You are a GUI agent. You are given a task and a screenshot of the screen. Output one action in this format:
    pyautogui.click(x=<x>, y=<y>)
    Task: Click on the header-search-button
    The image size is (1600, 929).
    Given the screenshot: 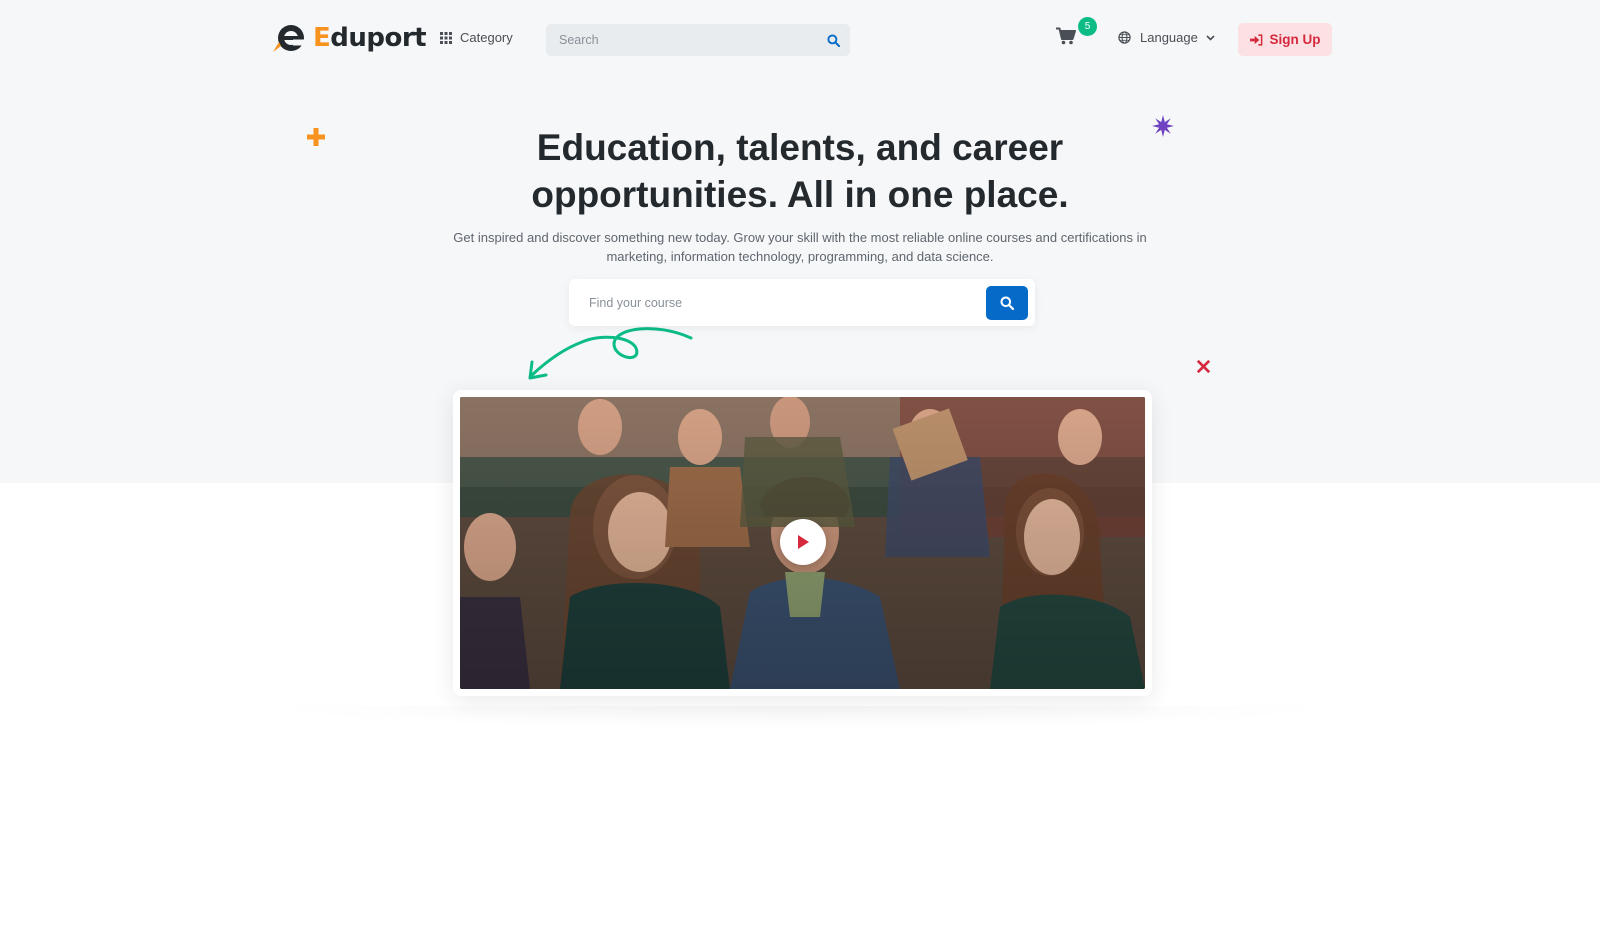 What is the action you would take?
    pyautogui.click(x=833, y=40)
    